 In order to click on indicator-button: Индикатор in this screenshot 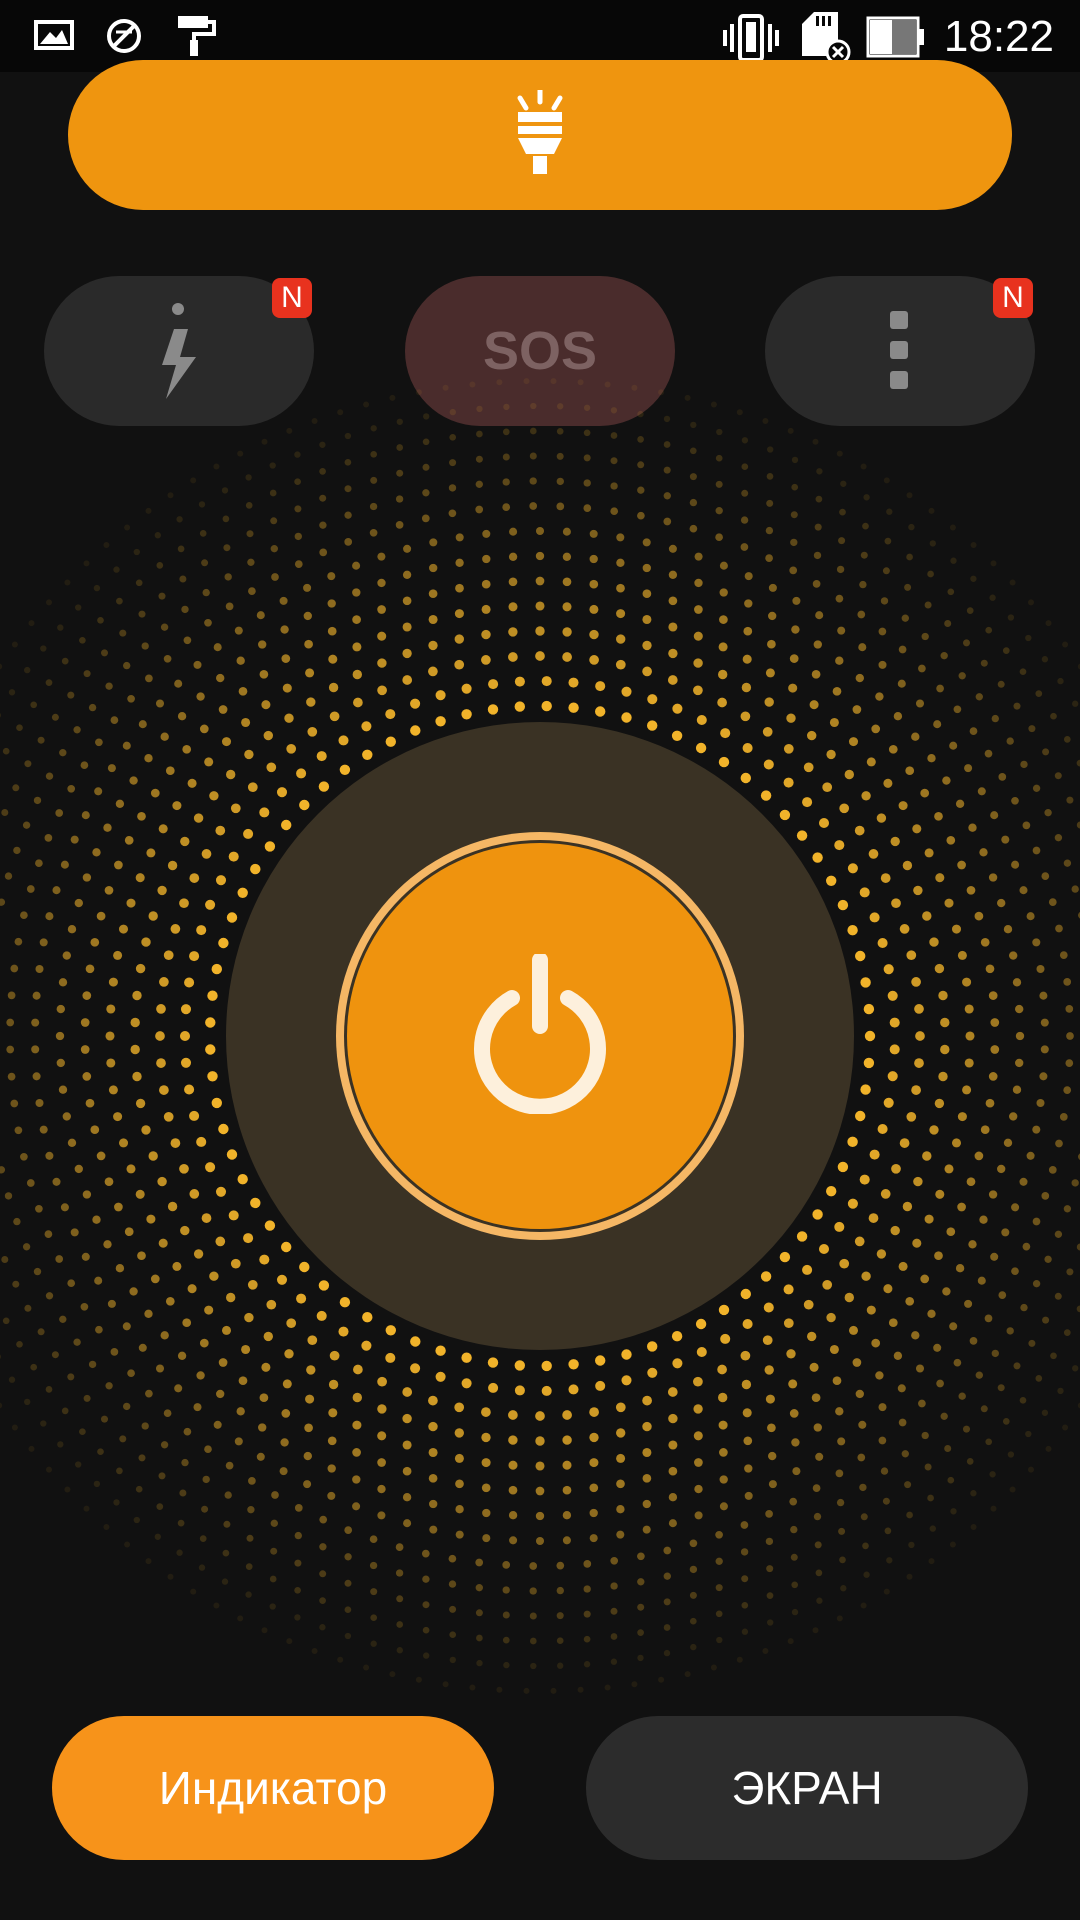, I will do `click(273, 1788)`.